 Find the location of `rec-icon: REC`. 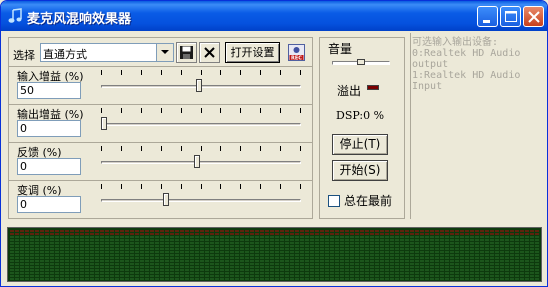

rec-icon: REC is located at coordinates (296, 52).